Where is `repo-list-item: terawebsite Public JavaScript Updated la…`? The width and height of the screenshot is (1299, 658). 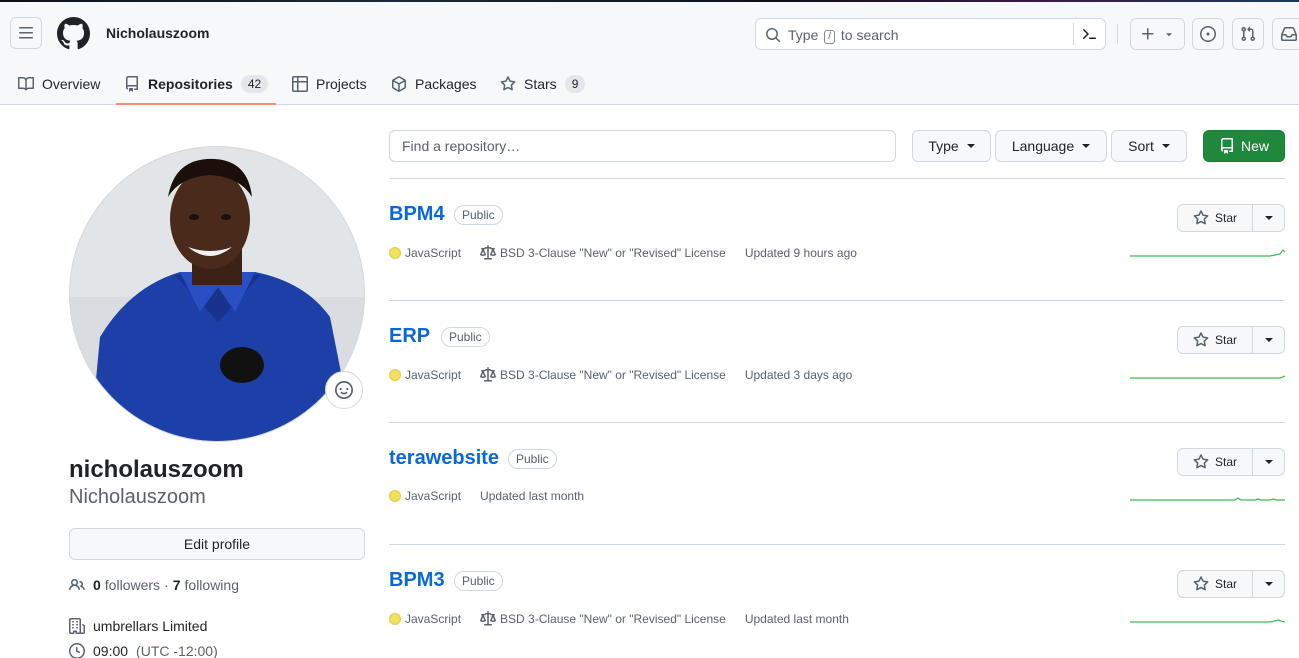 repo-list-item: terawebsite Public JavaScript Updated la… is located at coordinates (837, 484).